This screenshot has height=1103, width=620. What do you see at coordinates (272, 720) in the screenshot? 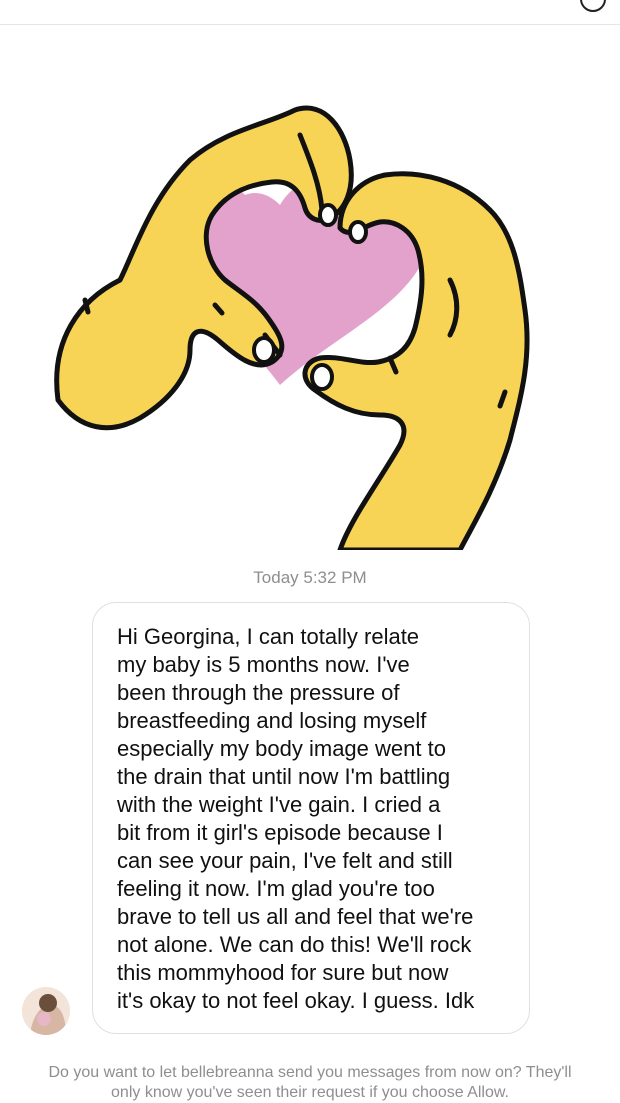
I see `message-text-line: breastfeeding and losing myself` at bounding box center [272, 720].